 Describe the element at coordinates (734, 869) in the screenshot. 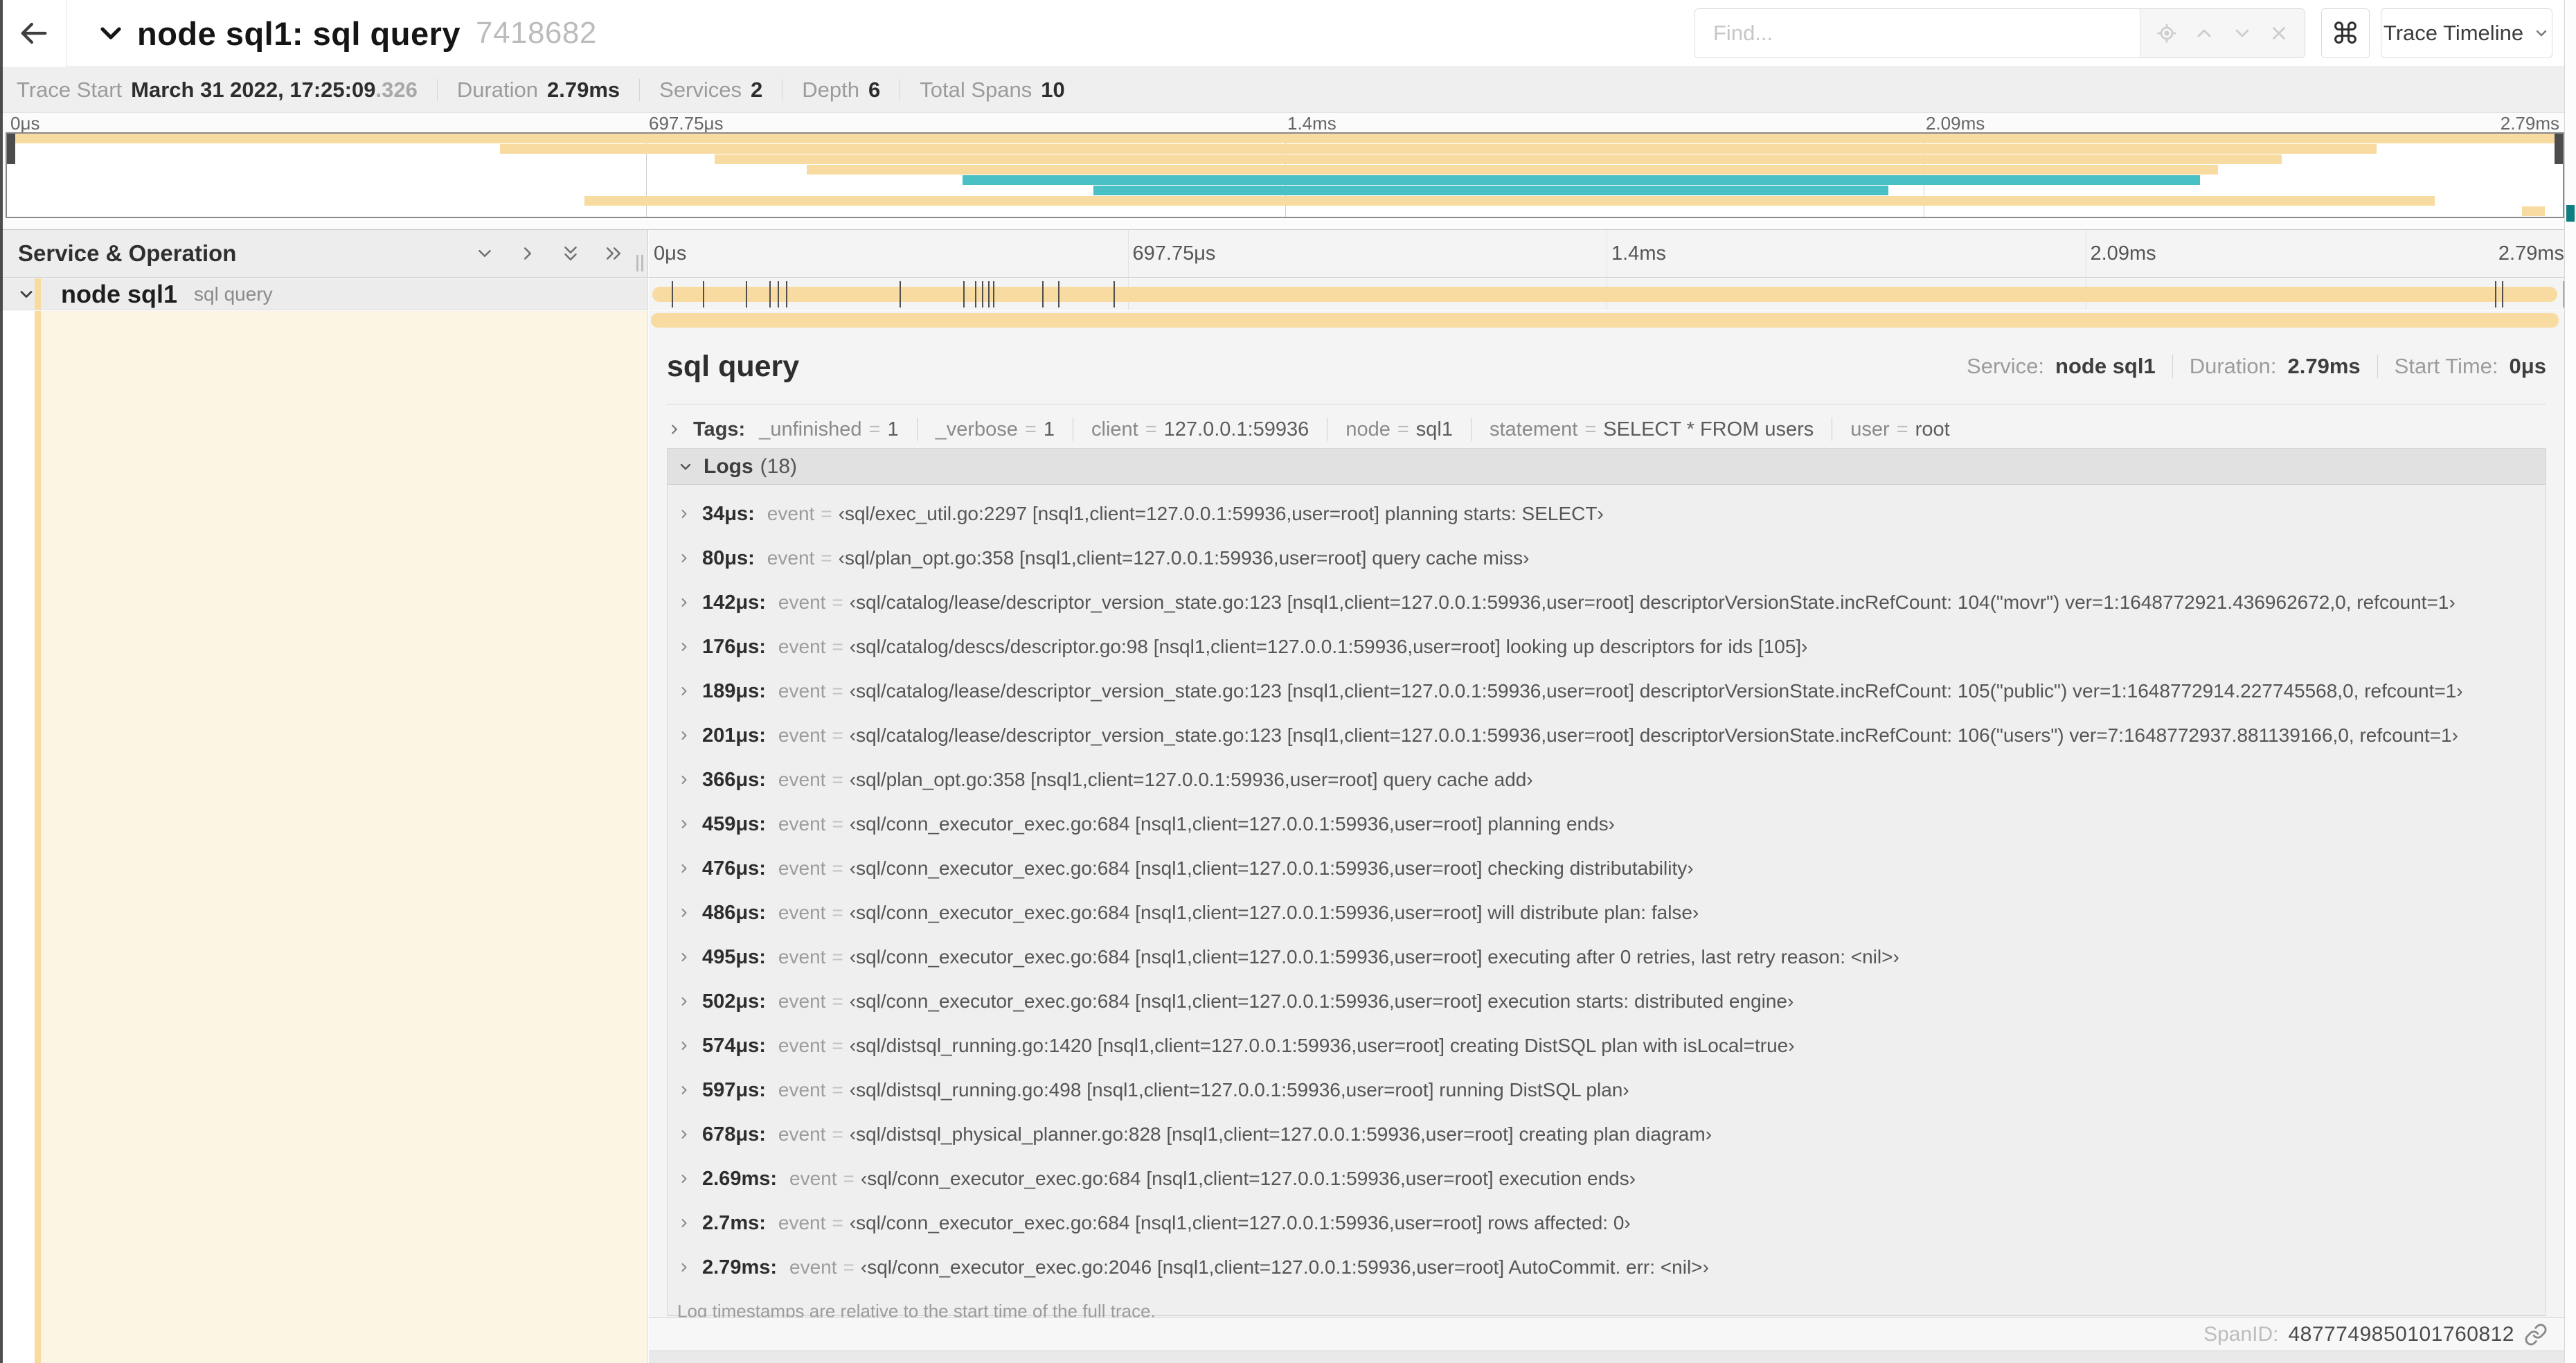

I see `log-timestamp: 476μs:` at that location.